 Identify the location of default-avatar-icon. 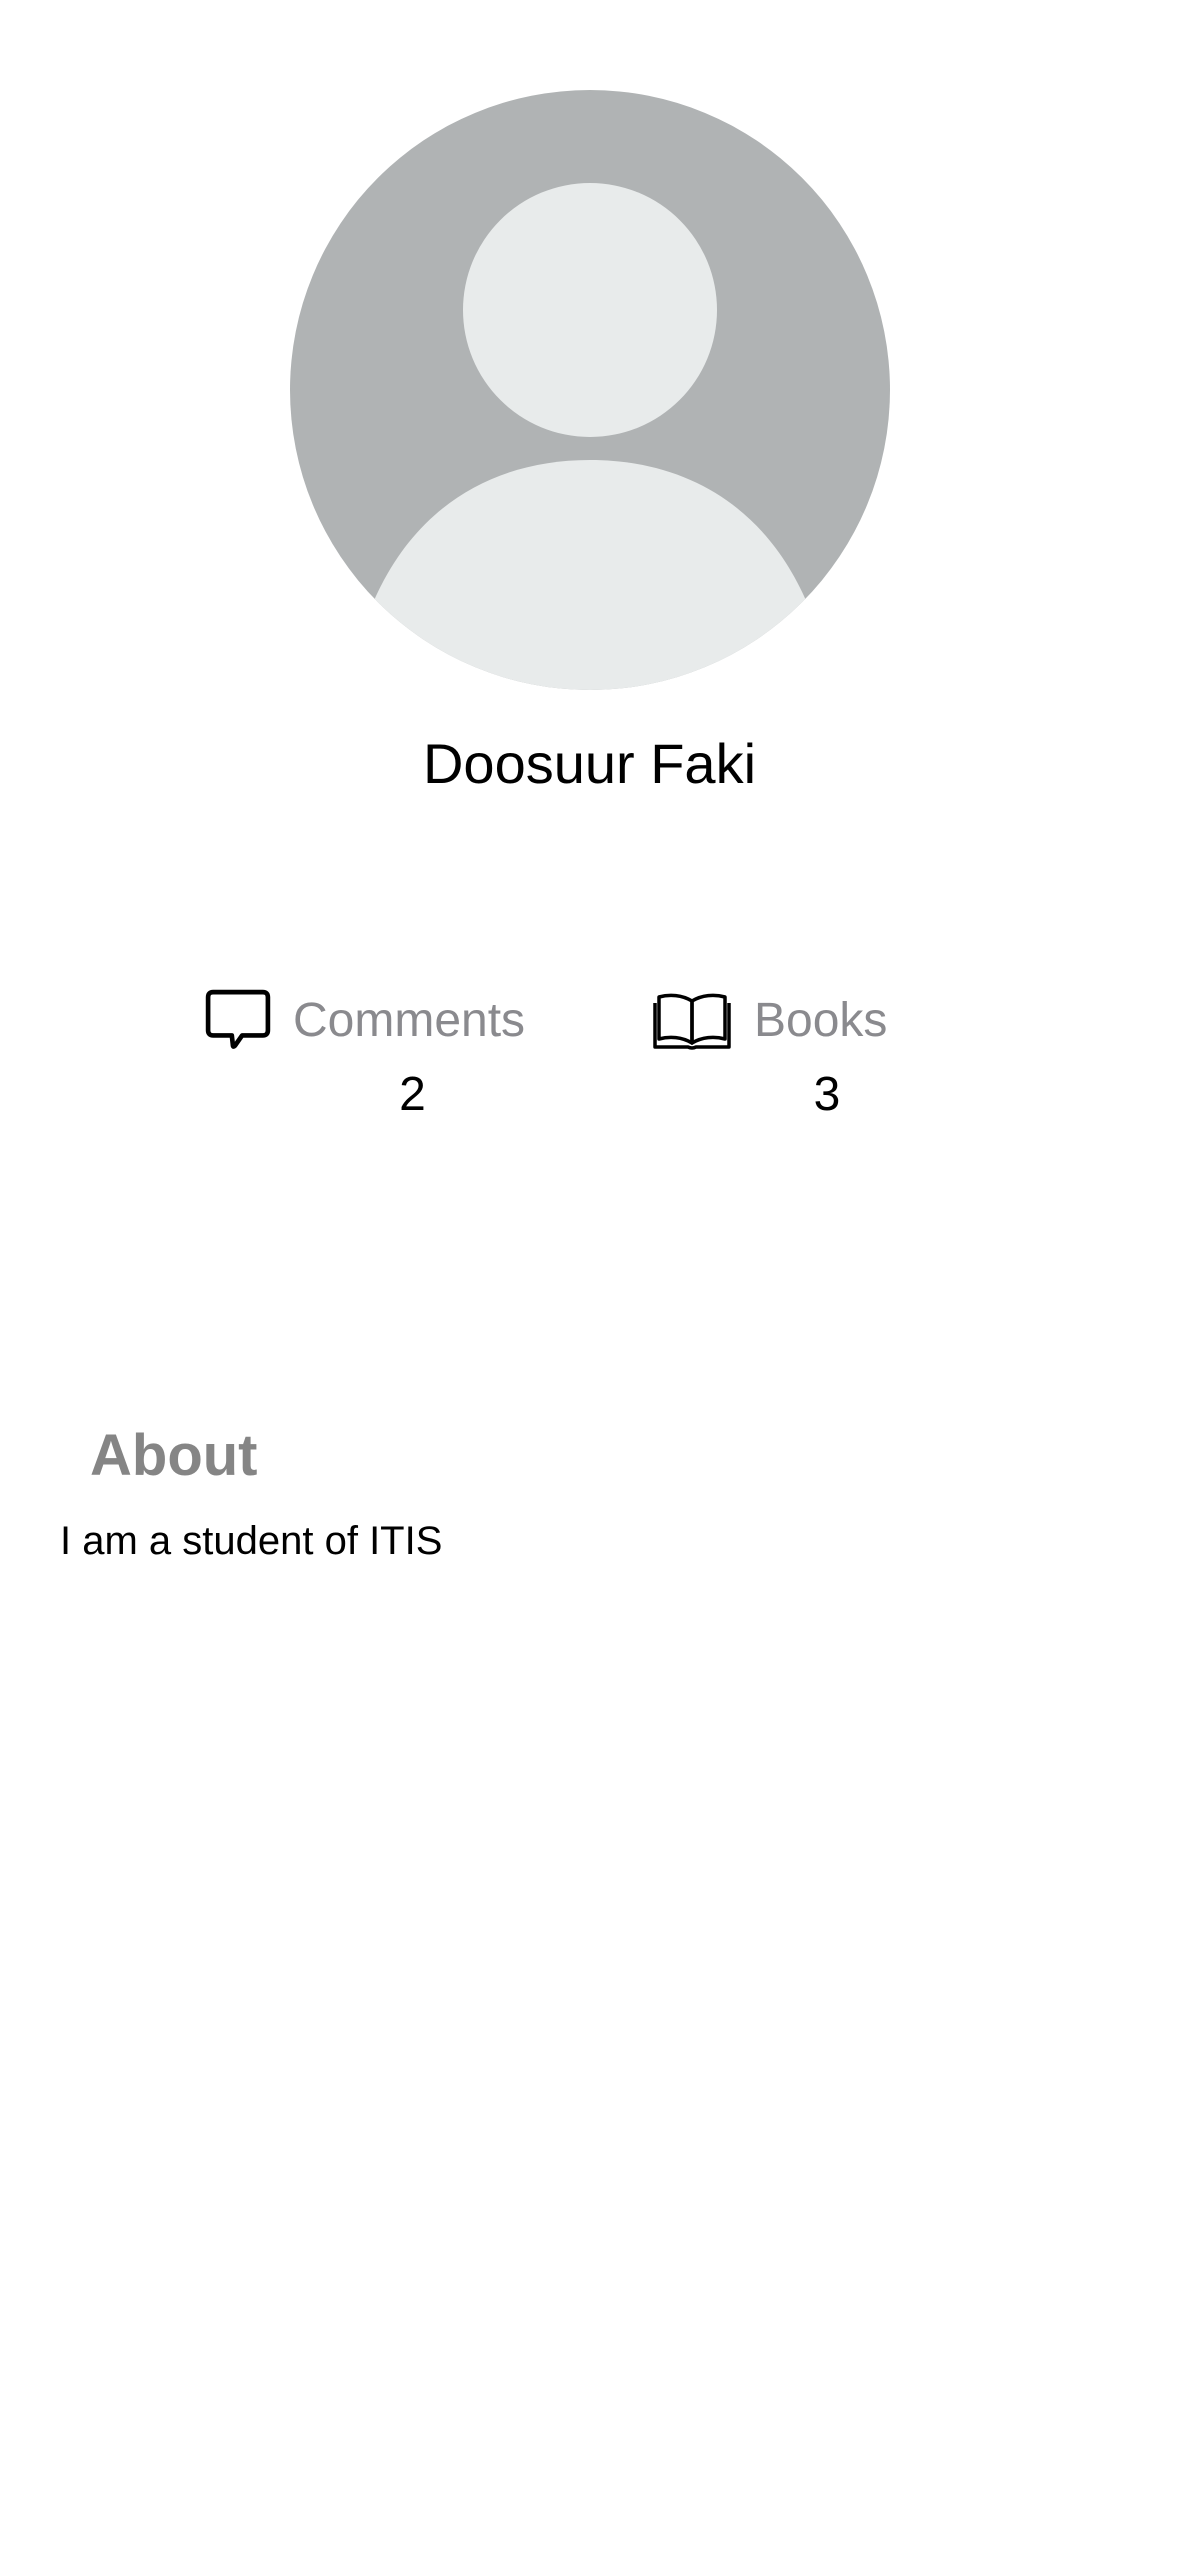
(590, 390).